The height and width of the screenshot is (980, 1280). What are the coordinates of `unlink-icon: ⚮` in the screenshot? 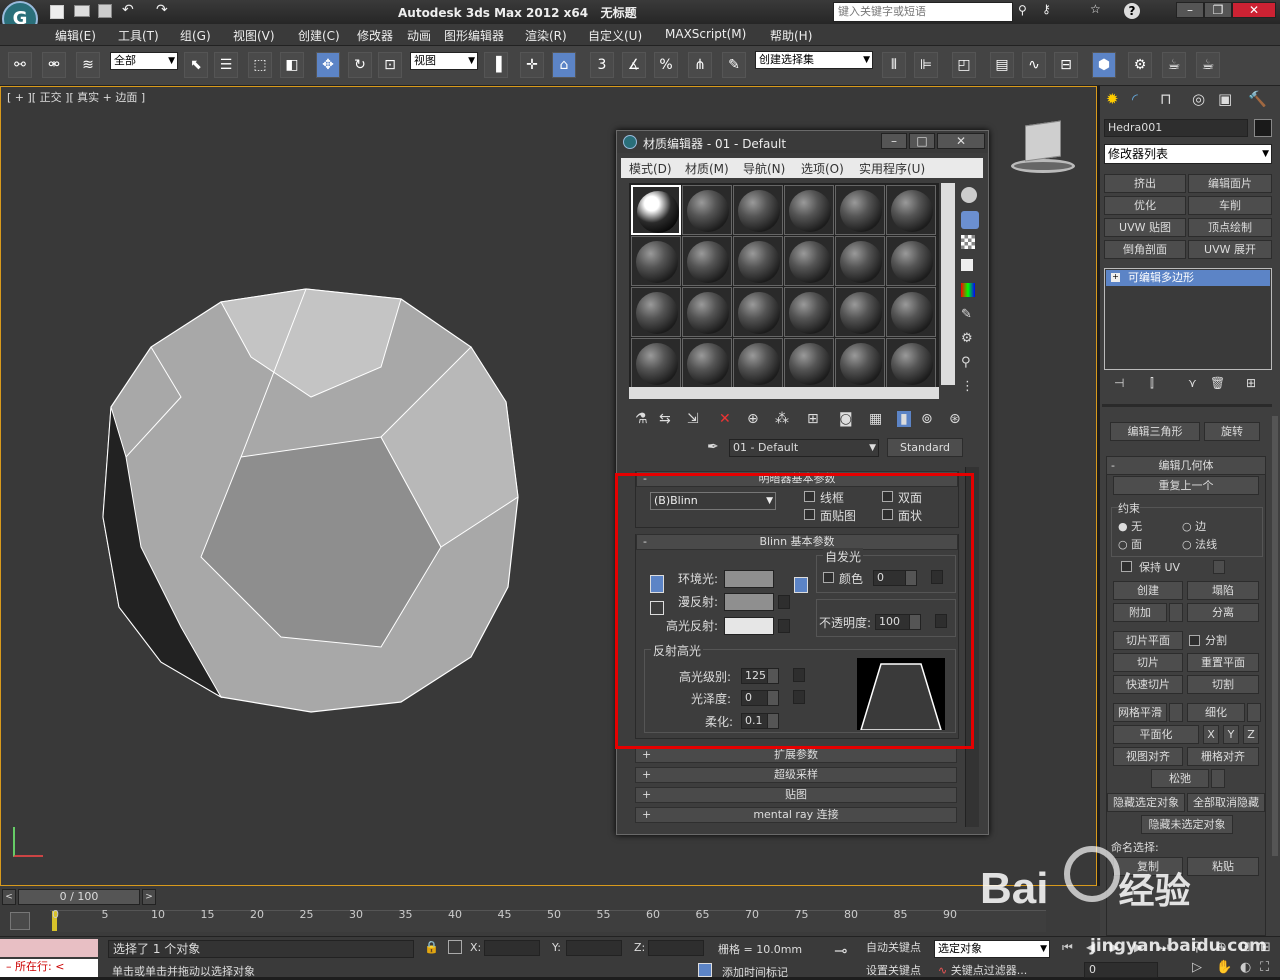 It's located at (54, 65).